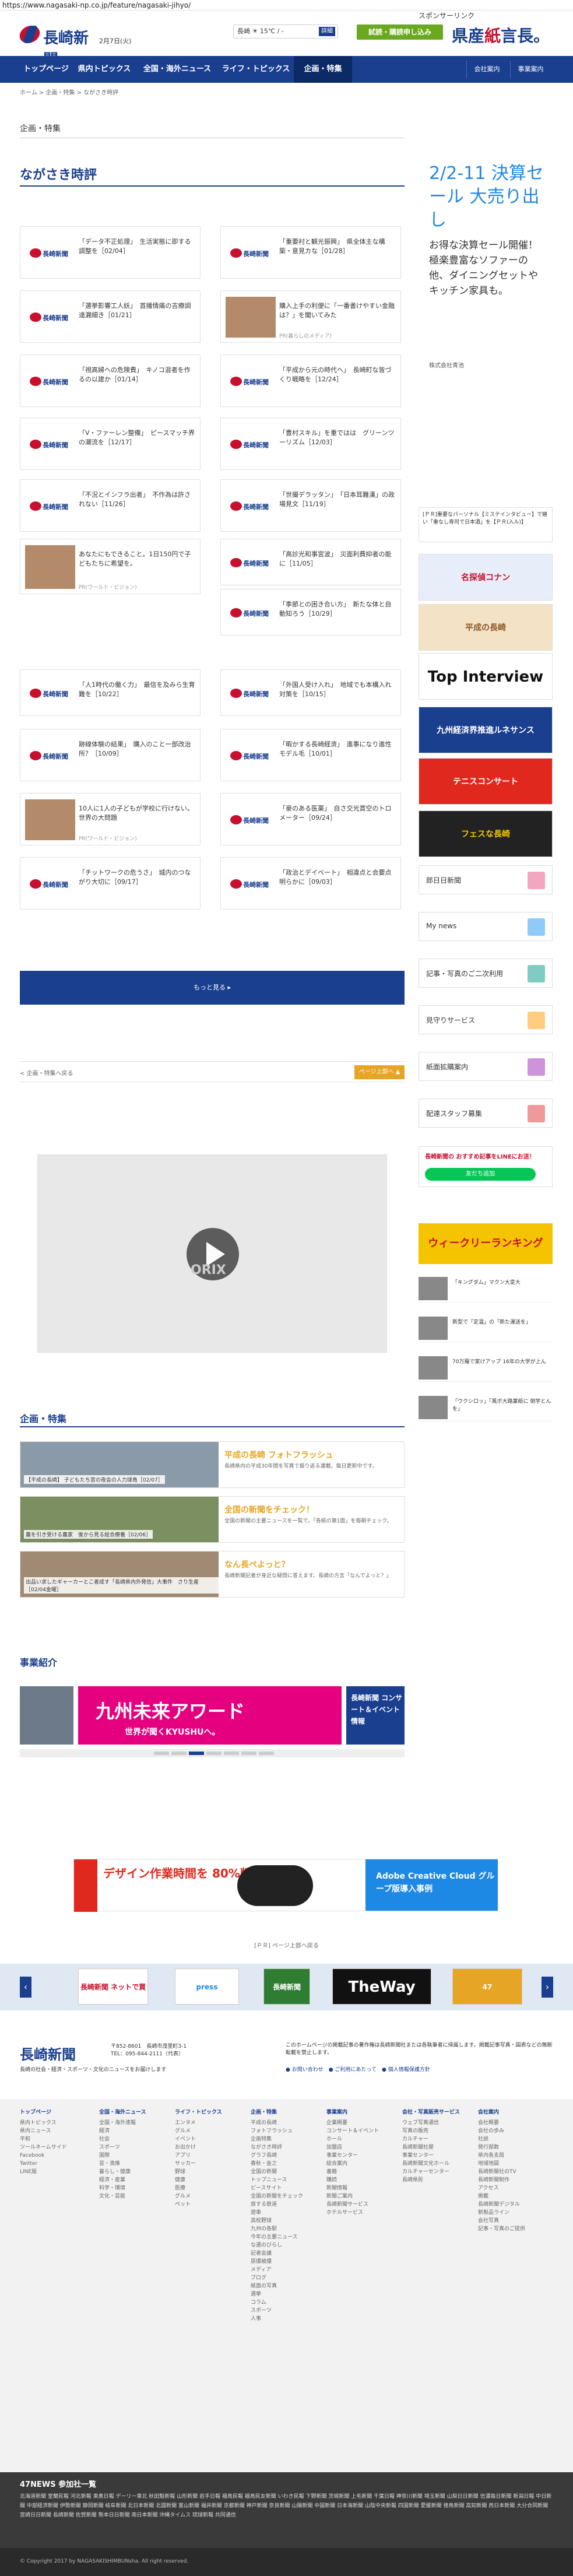 The image size is (573, 2576). I want to click on article-card: 10人に1人の子どもが学校に行けない。世界の大問題 PR(ワールド・ビジョン), so click(110, 819).